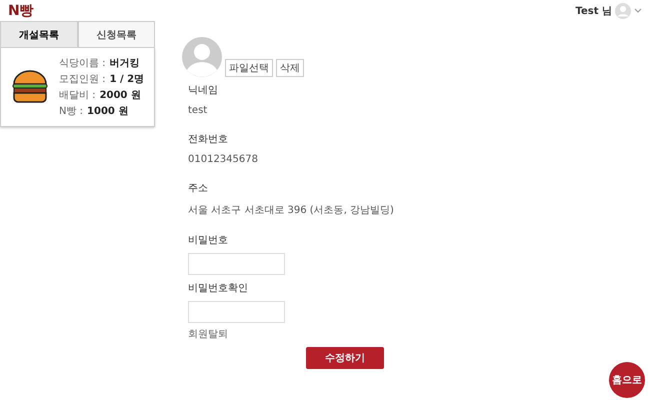 This screenshot has width=650, height=400. Describe the element at coordinates (71, 111) in the screenshot. I see `info-label: N빵 :` at that location.